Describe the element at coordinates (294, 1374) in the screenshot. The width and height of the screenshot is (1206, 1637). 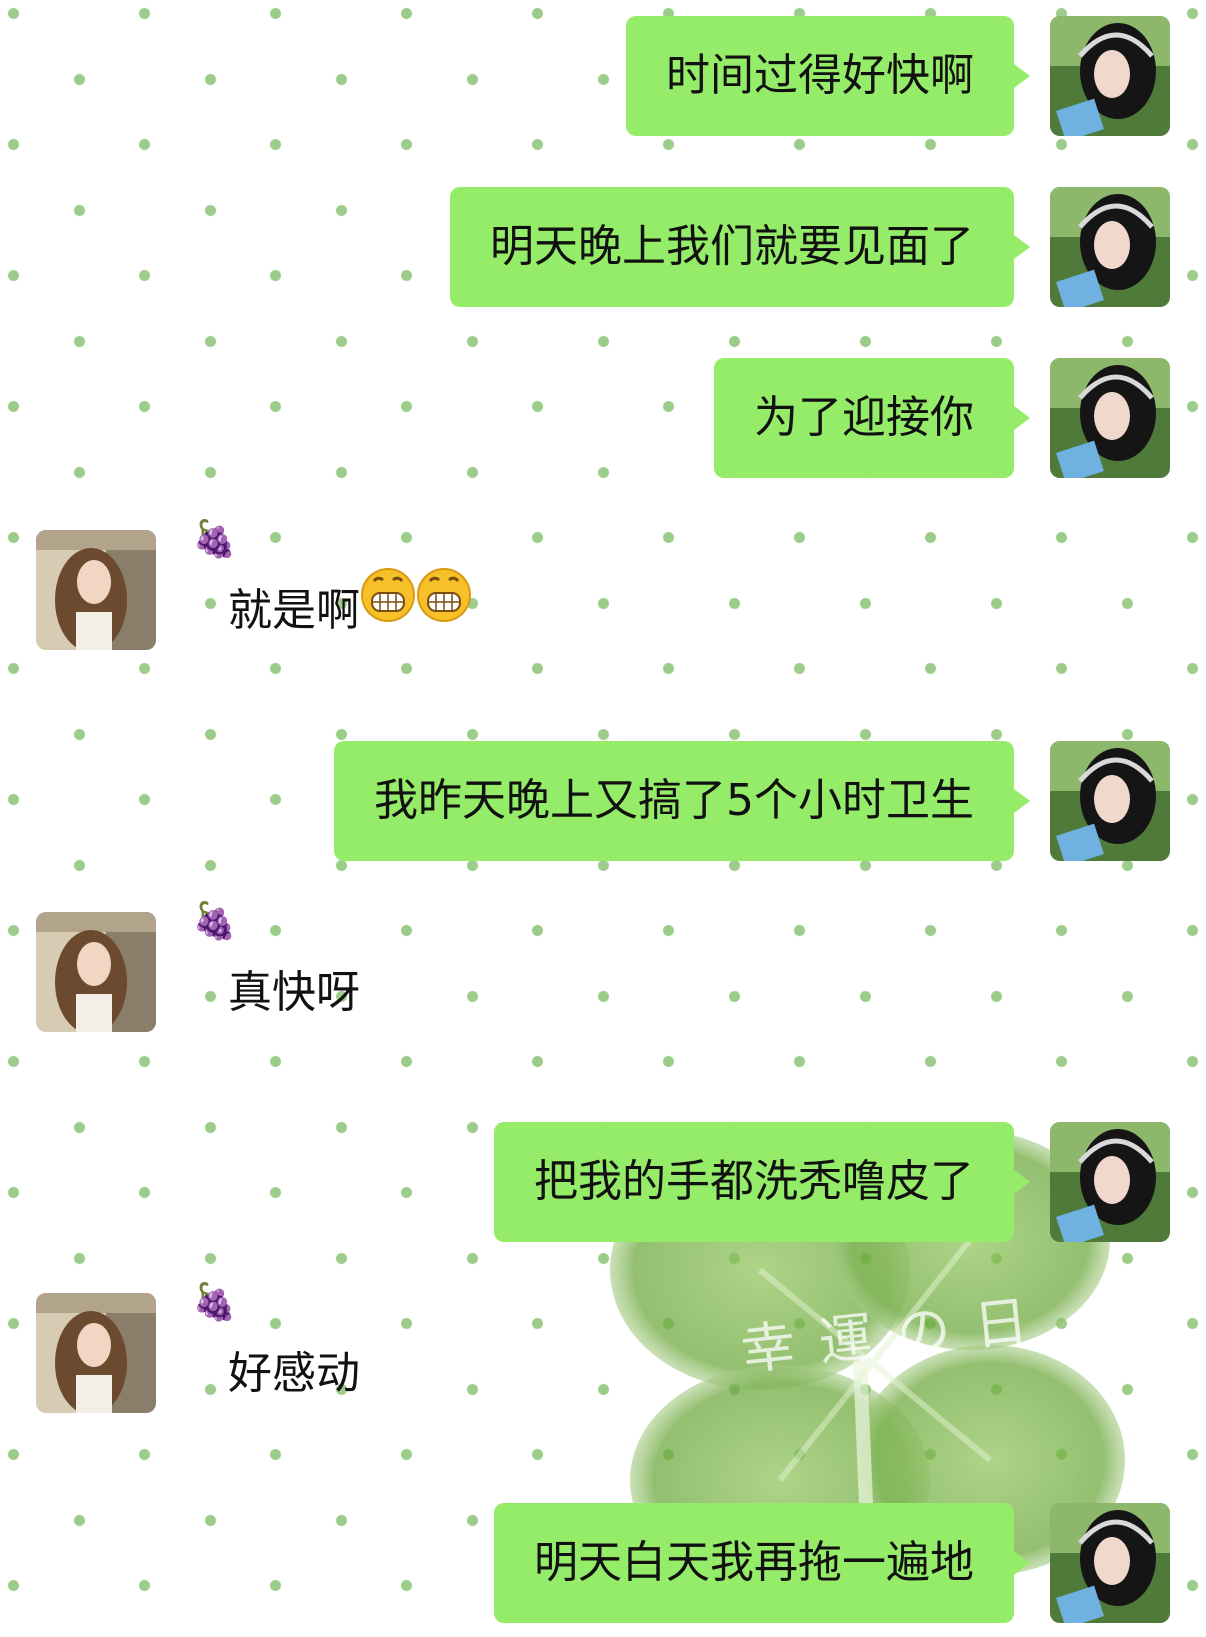
I see `message-bubble-received: 好感动` at that location.